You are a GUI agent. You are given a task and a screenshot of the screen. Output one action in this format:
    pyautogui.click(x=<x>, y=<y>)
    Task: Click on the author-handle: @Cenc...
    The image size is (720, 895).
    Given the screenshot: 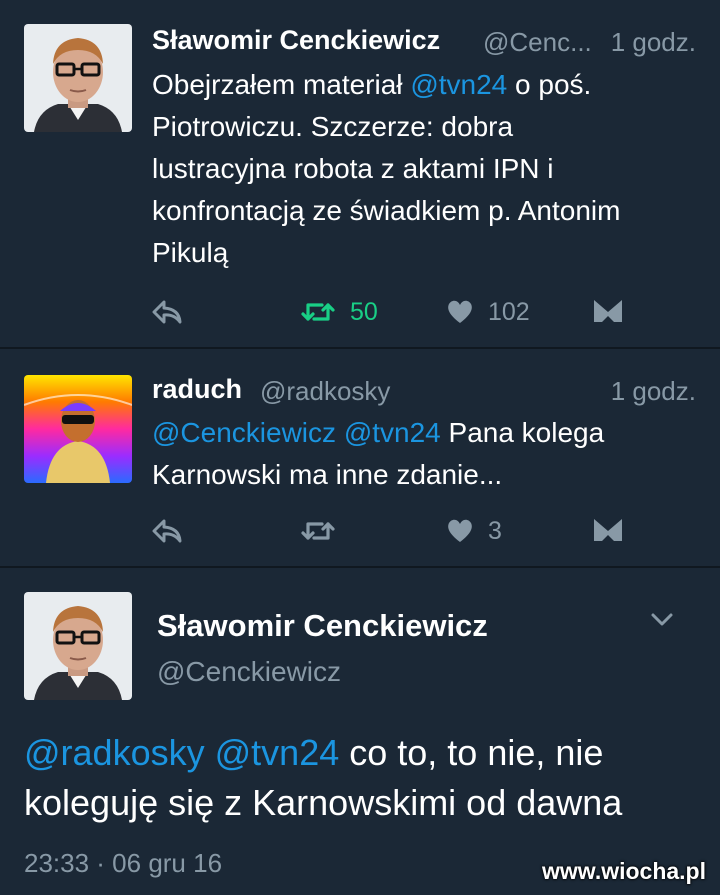 What is the action you would take?
    pyautogui.click(x=537, y=42)
    